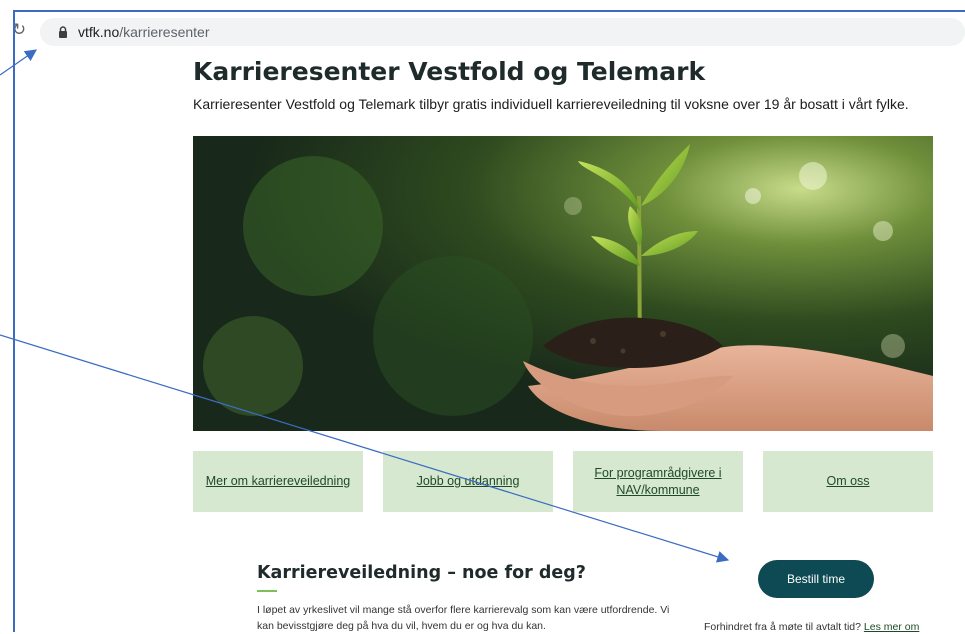  I want to click on annotation-arrow-to-url, so click(18, 62).